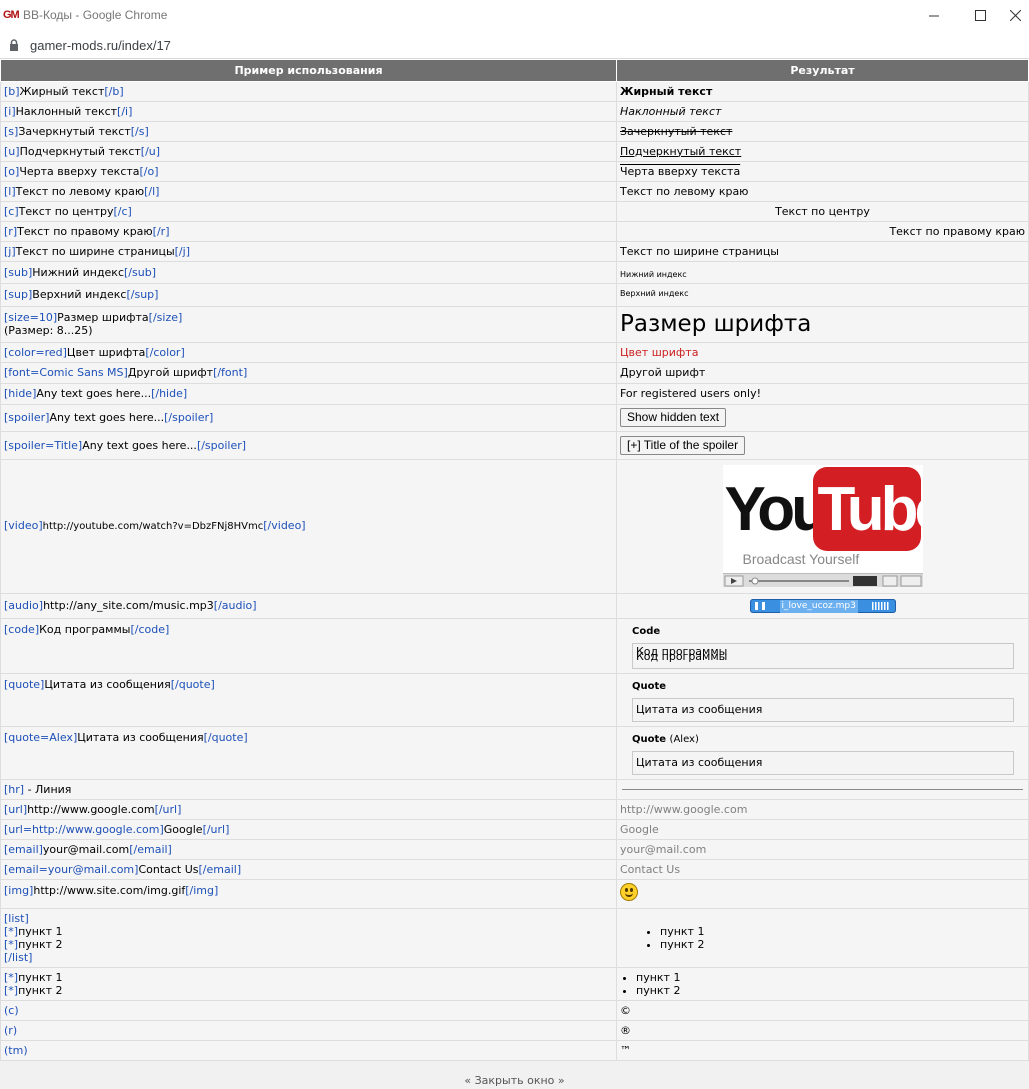  Describe the element at coordinates (822, 324) in the screenshot. I see `result-cell: Размер шрифта` at that location.